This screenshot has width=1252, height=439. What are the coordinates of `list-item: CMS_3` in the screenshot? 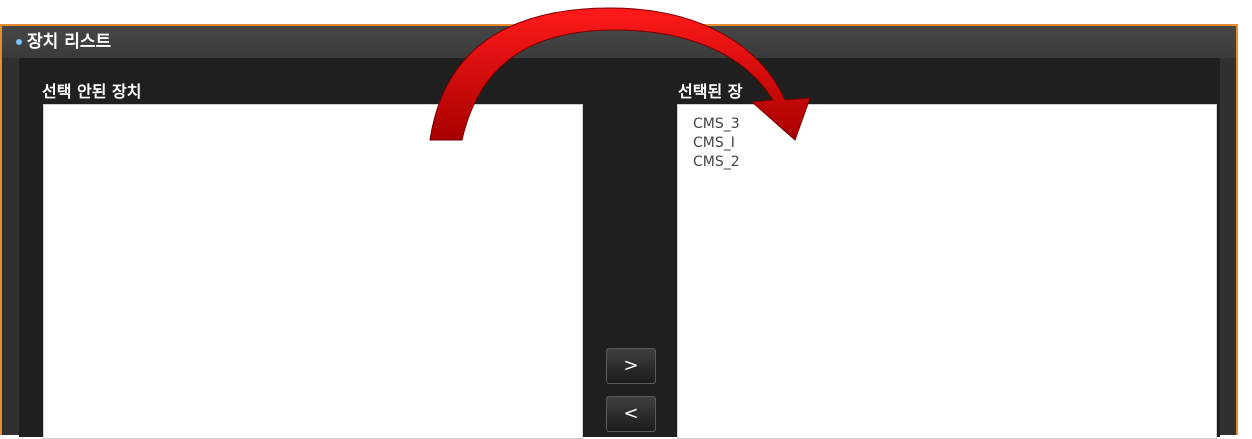 It's located at (954, 124).